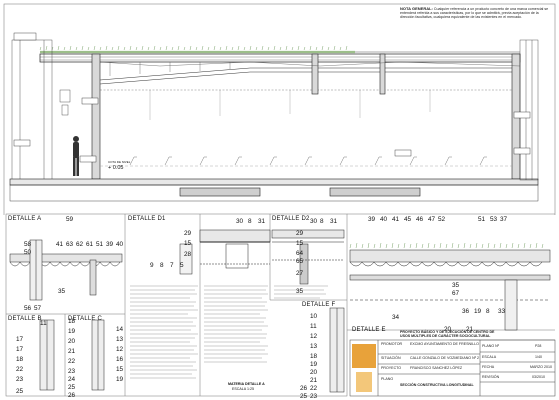 This screenshot has width=559, height=400. What do you see at coordinates (70, 244) in the screenshot?
I see `ref-number: 63` at bounding box center [70, 244].